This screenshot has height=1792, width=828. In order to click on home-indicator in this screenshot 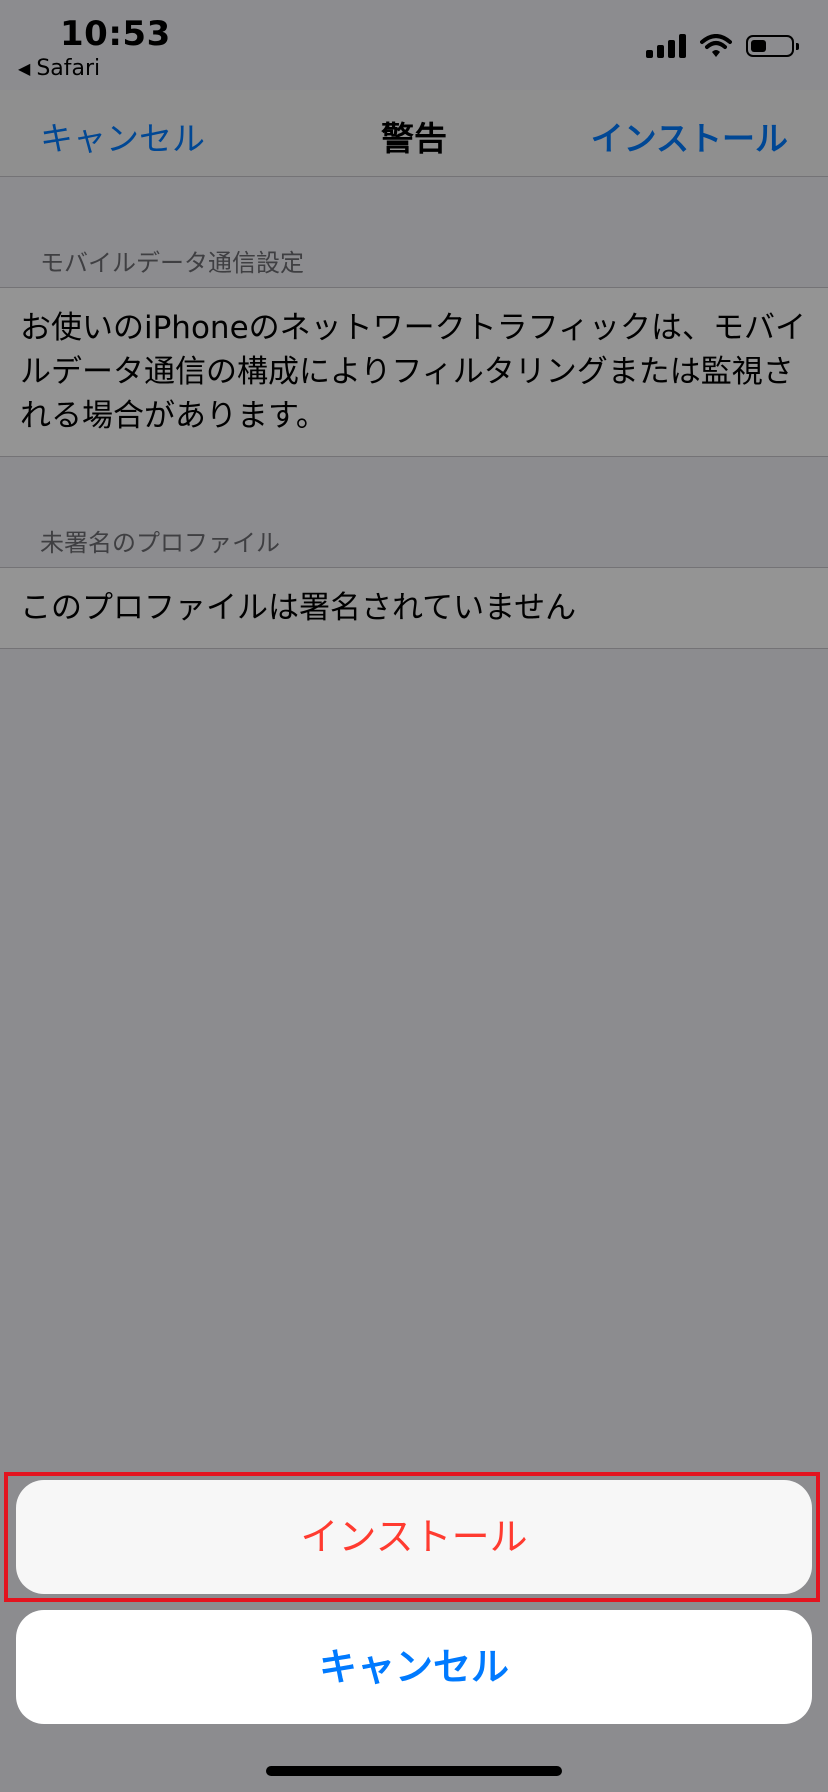, I will do `click(414, 1771)`.